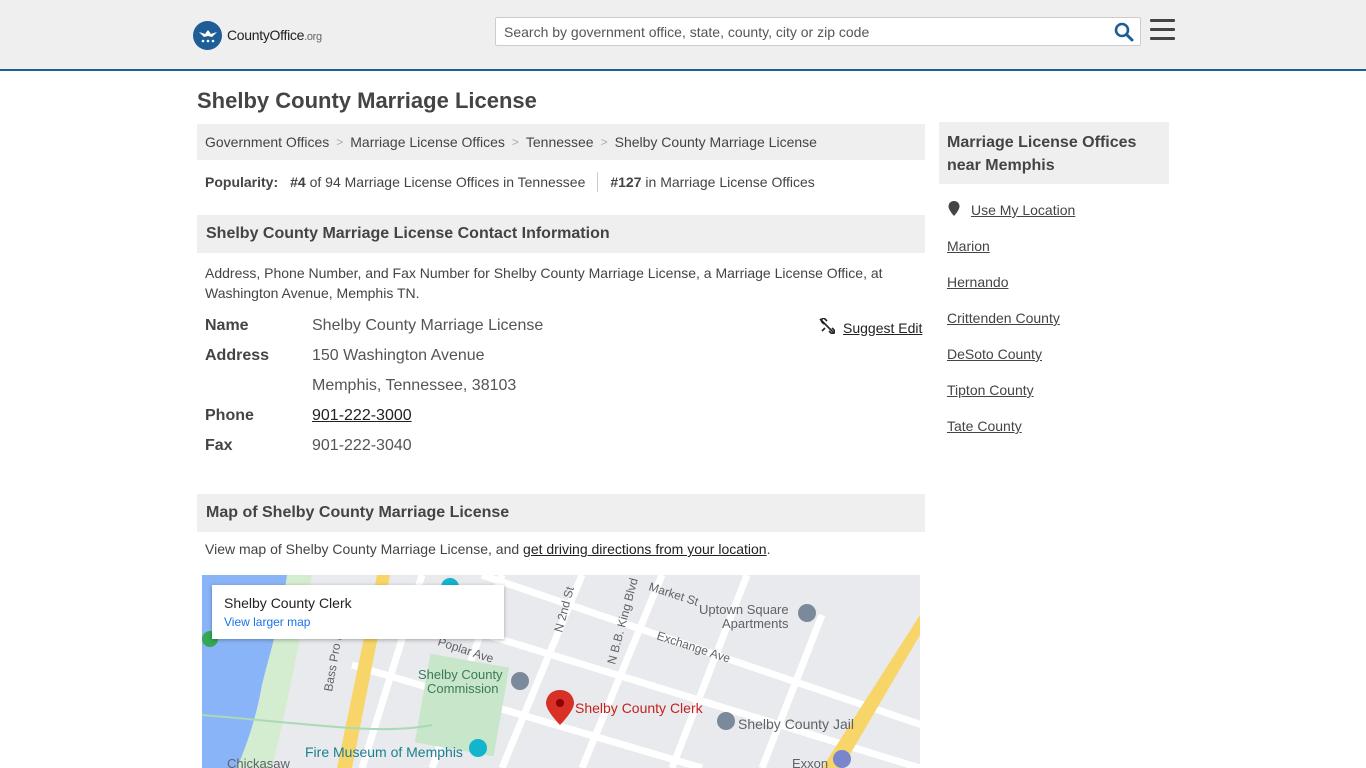 Image resolution: width=1366 pixels, height=768 pixels. What do you see at coordinates (219, 445) in the screenshot?
I see `fax-label: Fax` at bounding box center [219, 445].